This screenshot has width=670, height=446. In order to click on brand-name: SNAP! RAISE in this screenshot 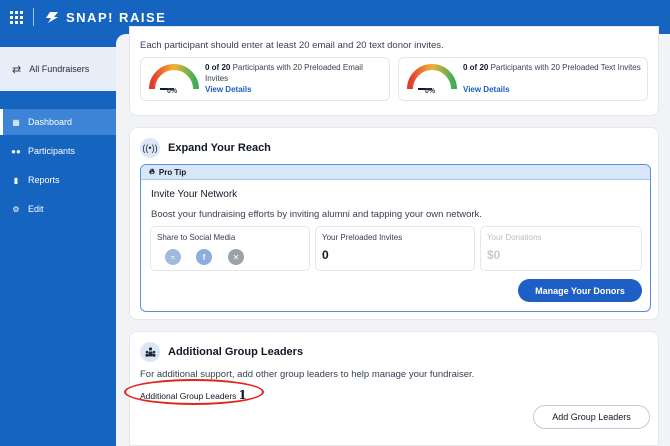, I will do `click(116, 17)`.